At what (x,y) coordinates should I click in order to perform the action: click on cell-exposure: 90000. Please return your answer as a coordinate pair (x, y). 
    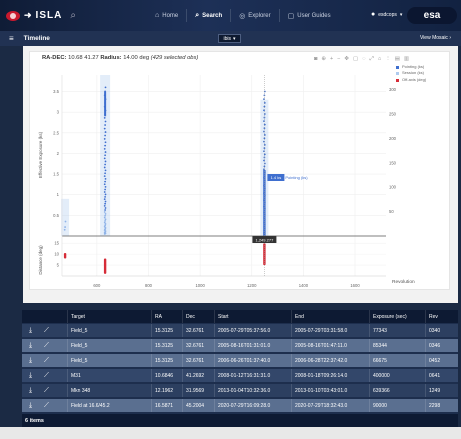
    Looking at the image, I should click on (397, 405).